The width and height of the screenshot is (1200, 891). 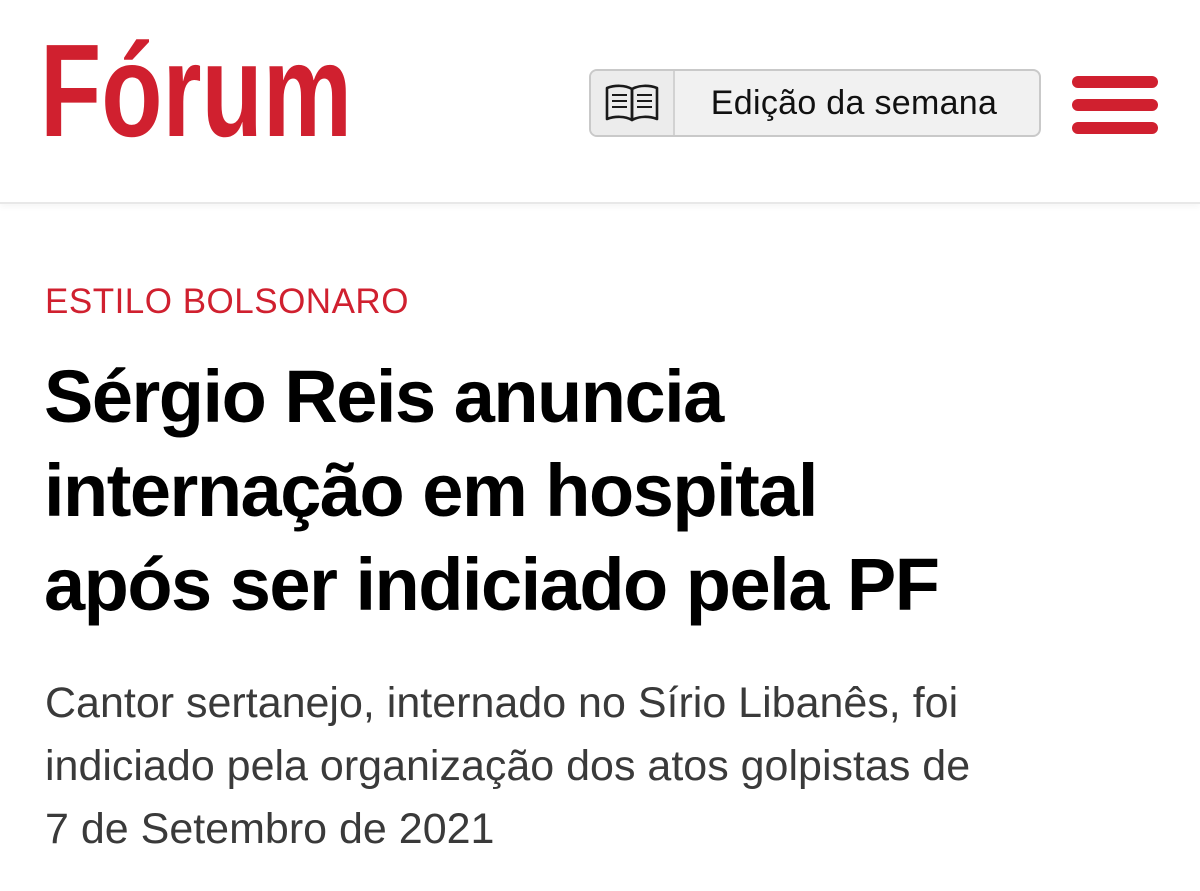 I want to click on headline-line: Sérgio Reis anuncia, so click(x=384, y=396).